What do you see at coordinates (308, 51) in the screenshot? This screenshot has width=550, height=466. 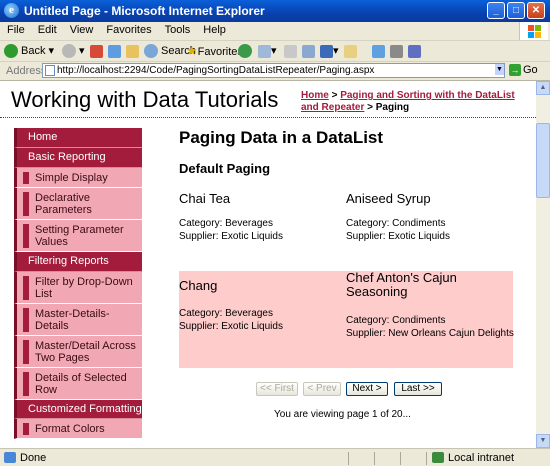 I see `print-button` at bounding box center [308, 51].